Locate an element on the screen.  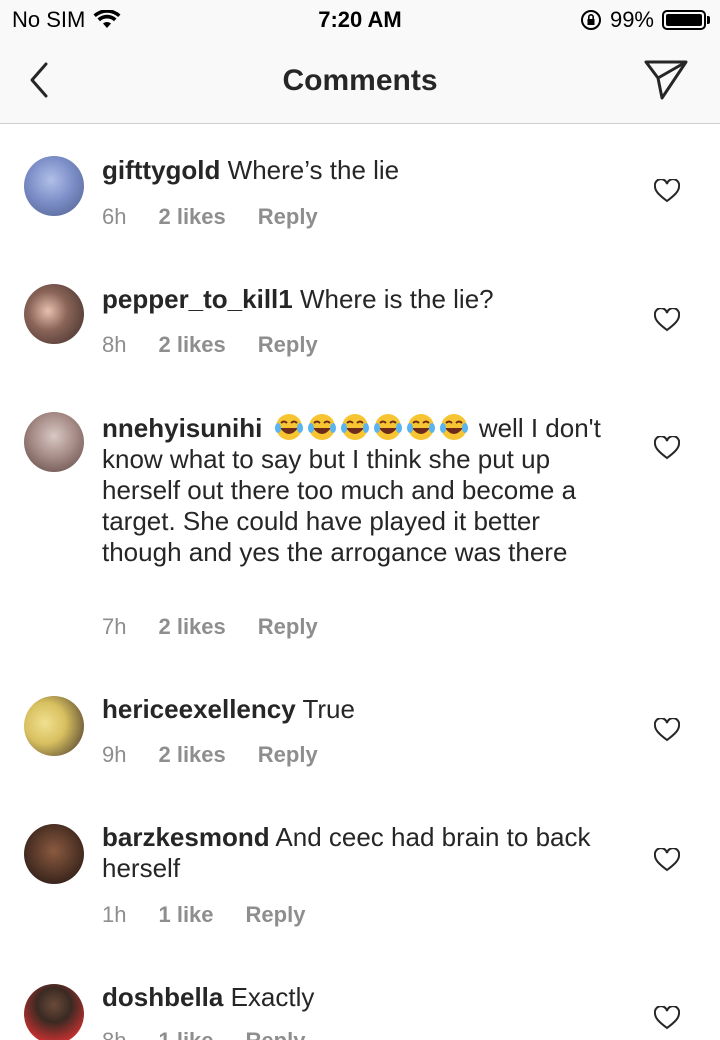
comment-time: 9h is located at coordinates (114, 754).